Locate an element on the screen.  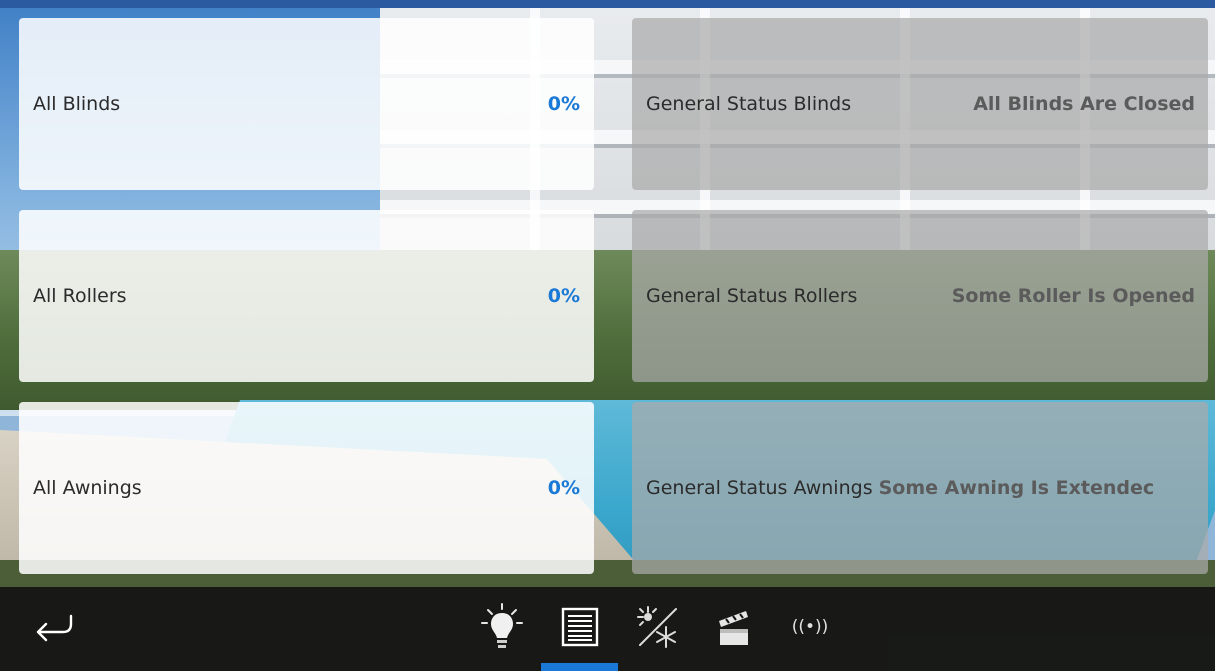
back-arrow-icon is located at coordinates (54, 628).